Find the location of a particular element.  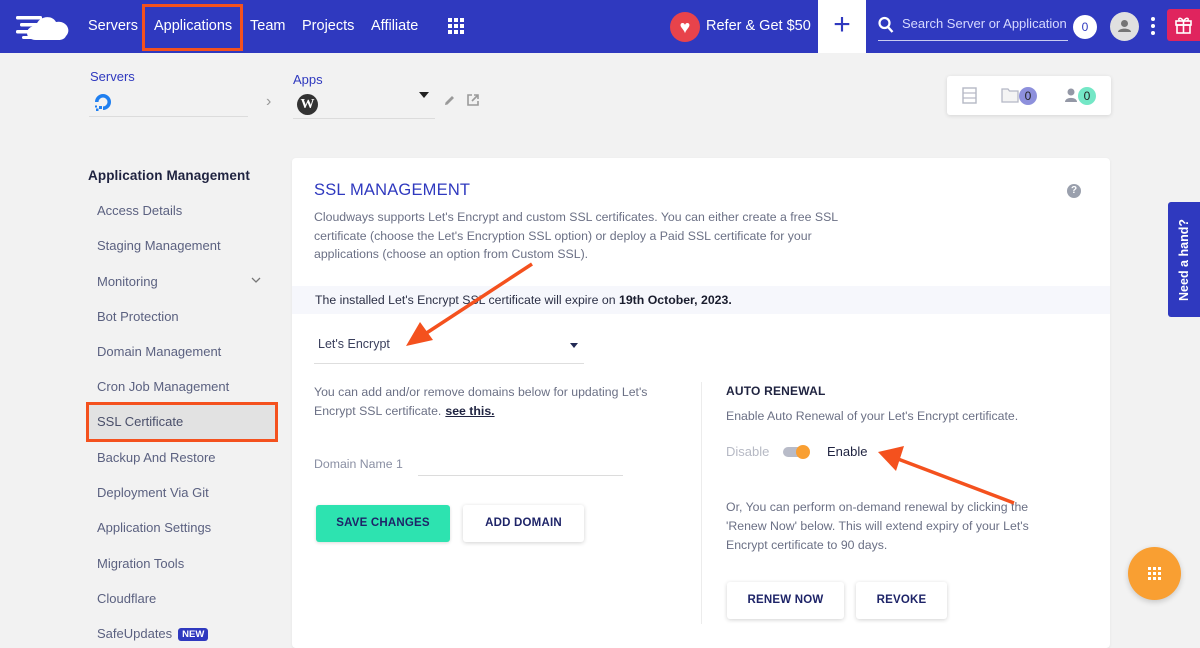

sidebar-item-monitoring: Monitoring is located at coordinates (127, 281).